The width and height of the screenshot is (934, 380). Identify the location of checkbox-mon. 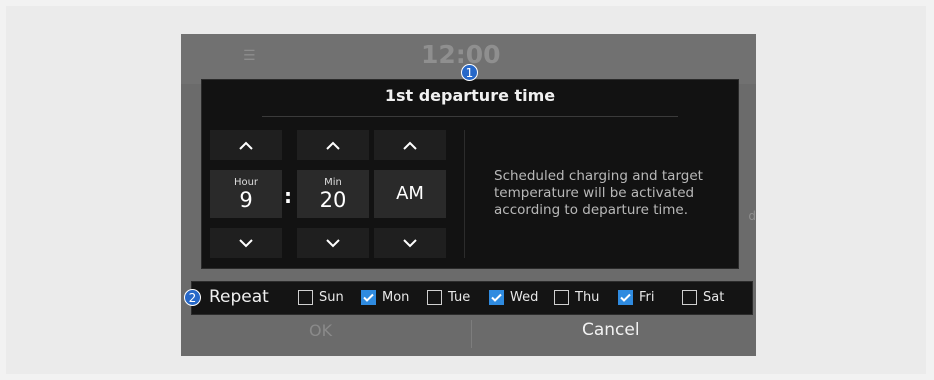
(368, 297).